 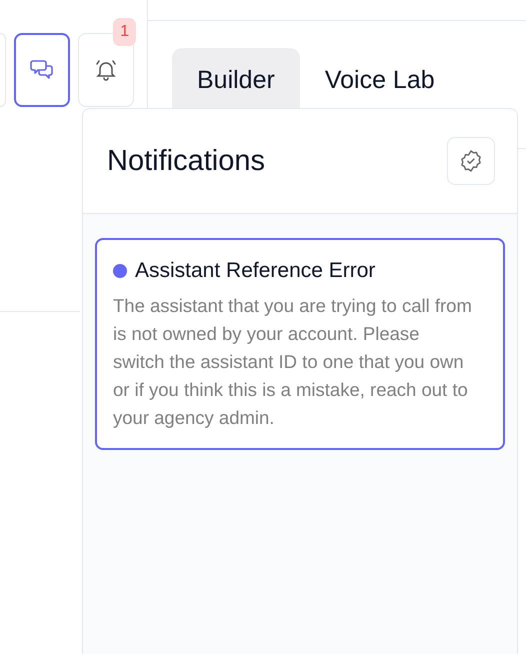 What do you see at coordinates (106, 70) in the screenshot?
I see `bell-icon` at bounding box center [106, 70].